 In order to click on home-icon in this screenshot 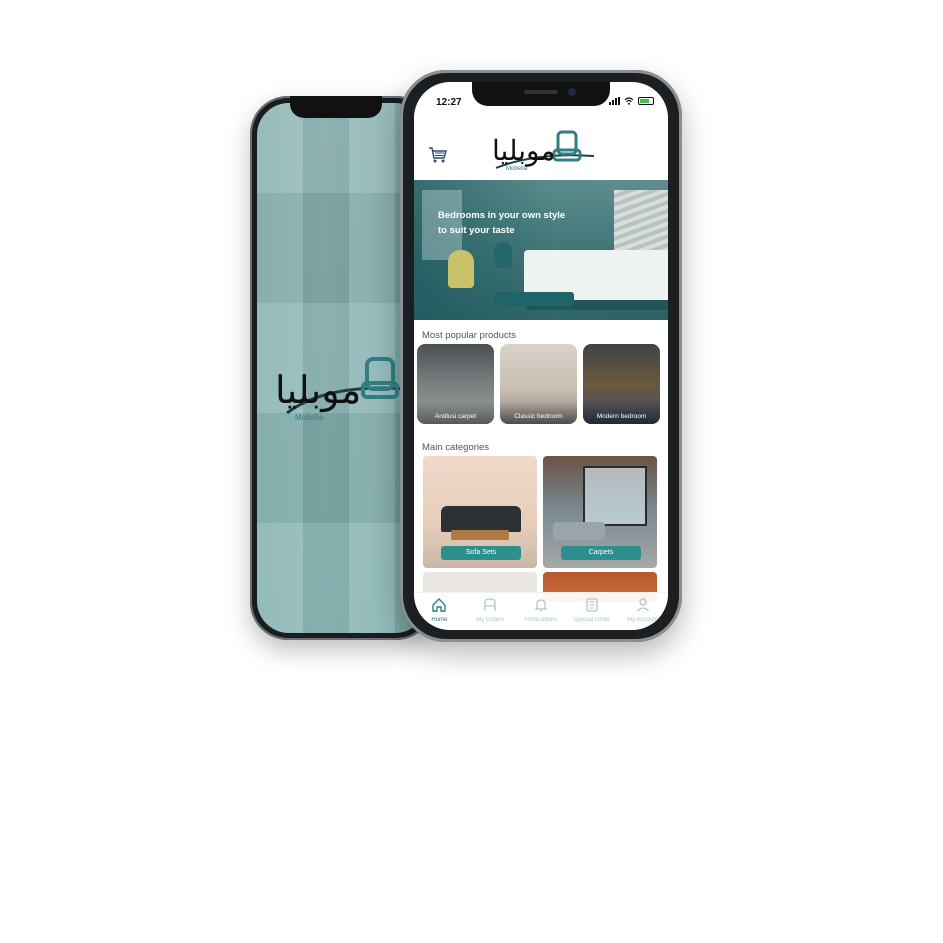, I will do `click(439, 605)`.